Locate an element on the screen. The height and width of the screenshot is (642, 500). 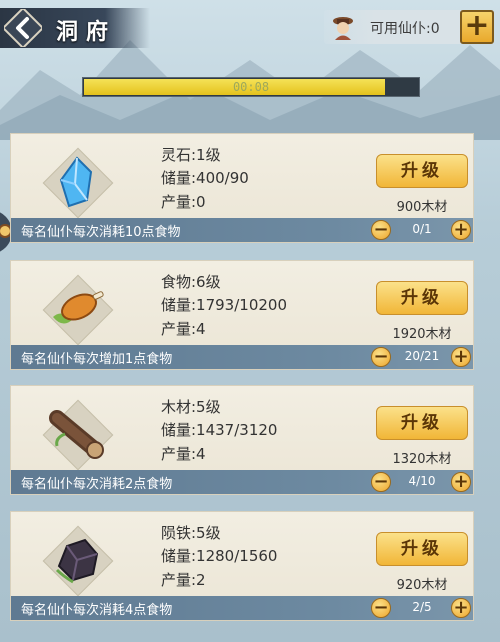
card-footer: 每名仙仆每次消耗10点食物 − 0/1 + is located at coordinates (242, 230).